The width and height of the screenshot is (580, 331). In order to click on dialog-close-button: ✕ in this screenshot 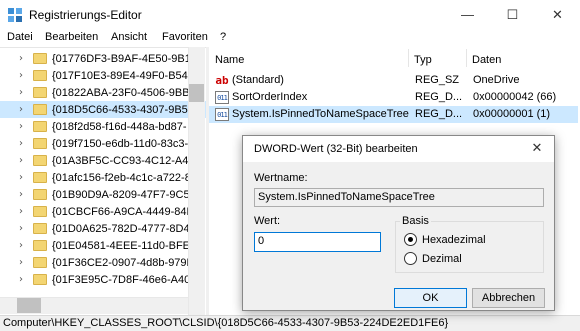, I will do `click(537, 149)`.